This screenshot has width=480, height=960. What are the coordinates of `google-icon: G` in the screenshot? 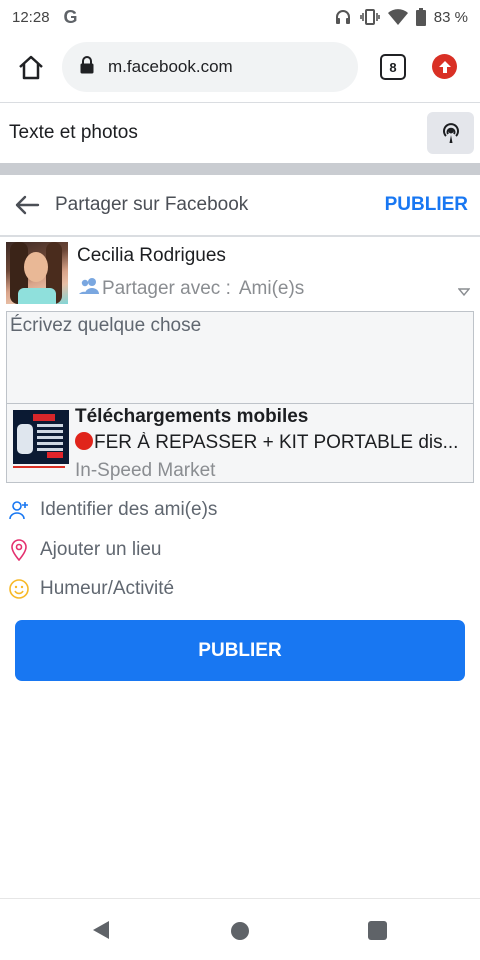 It's located at (70, 16).